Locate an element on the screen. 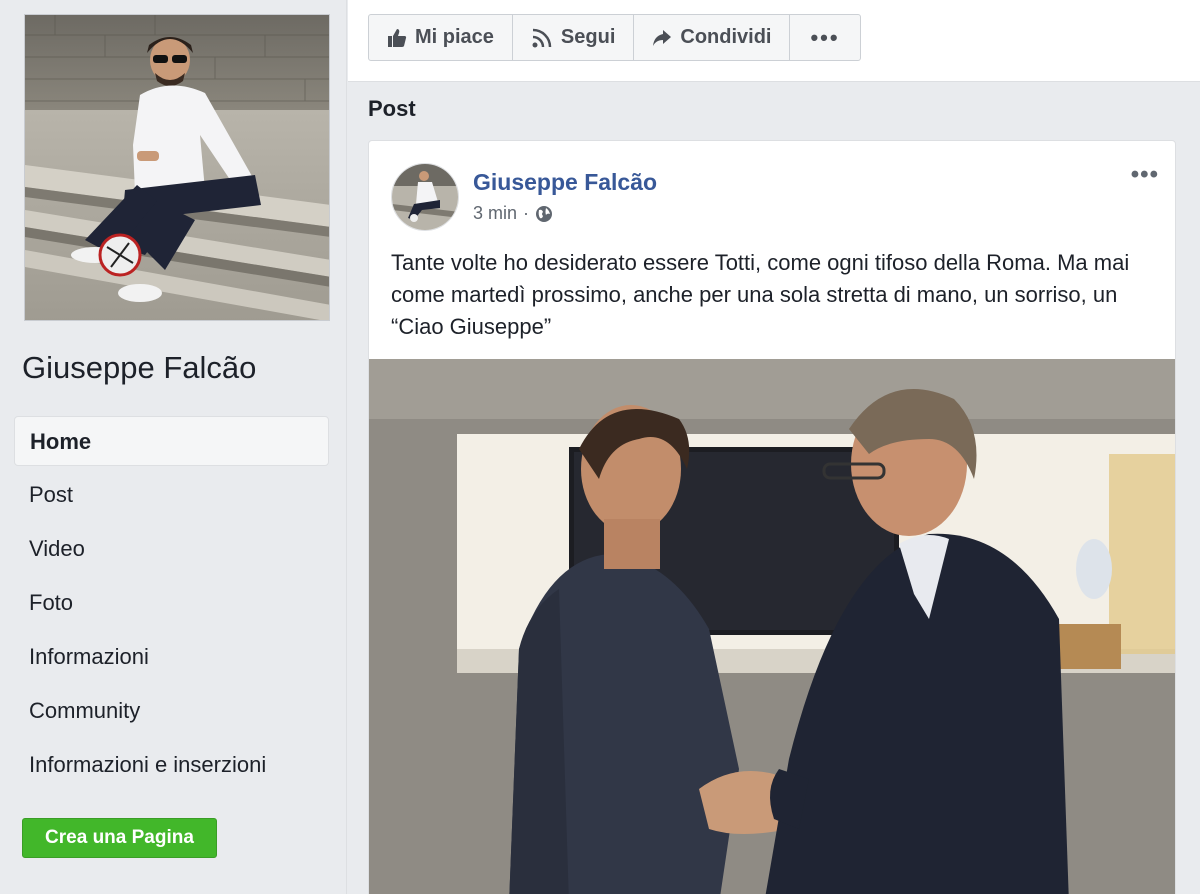 This screenshot has height=894, width=1200. profile-photo is located at coordinates (177, 167).